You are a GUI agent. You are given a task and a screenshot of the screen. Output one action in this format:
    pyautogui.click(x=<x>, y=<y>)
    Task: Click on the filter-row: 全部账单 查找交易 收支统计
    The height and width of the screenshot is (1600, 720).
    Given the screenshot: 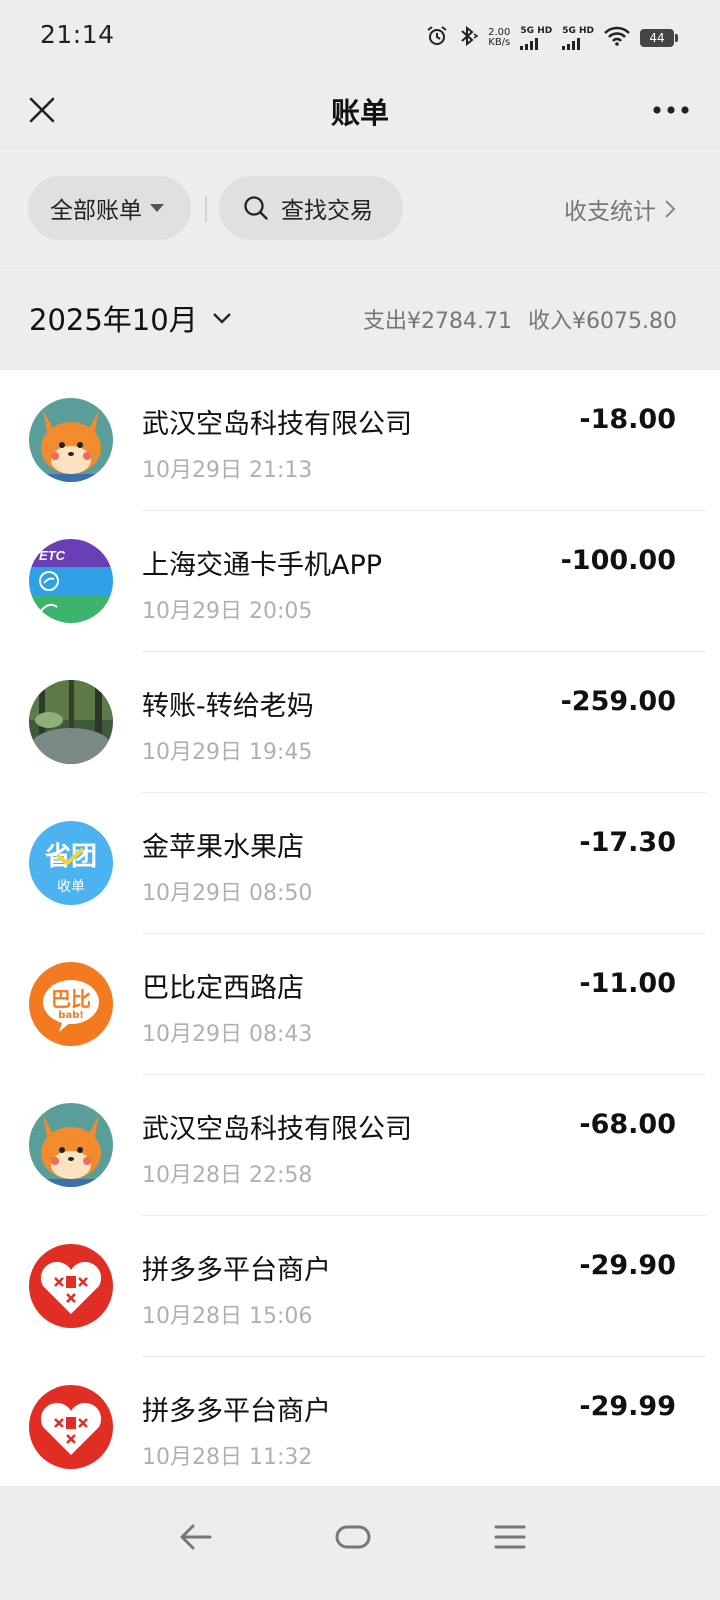 What is the action you would take?
    pyautogui.click(x=360, y=208)
    